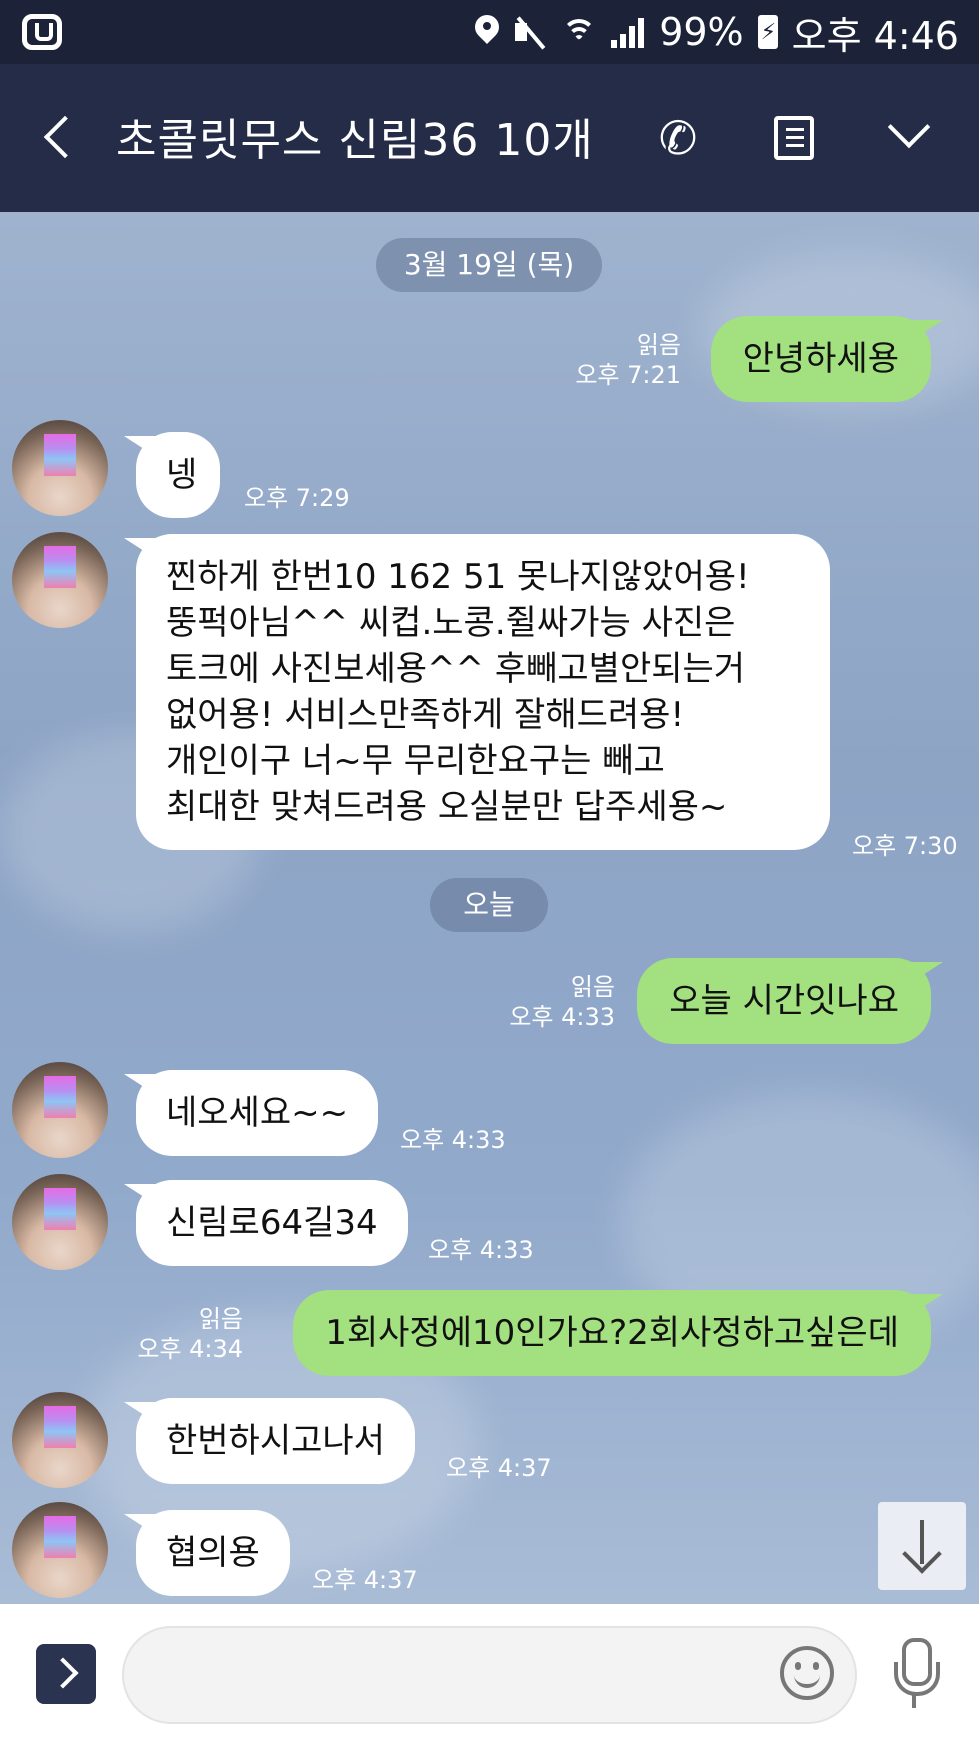 This screenshot has height=1742, width=979. What do you see at coordinates (618, 1333) in the screenshot?
I see `outgoing-message: 1회사정에10인가요?2회사정하고싶은데` at bounding box center [618, 1333].